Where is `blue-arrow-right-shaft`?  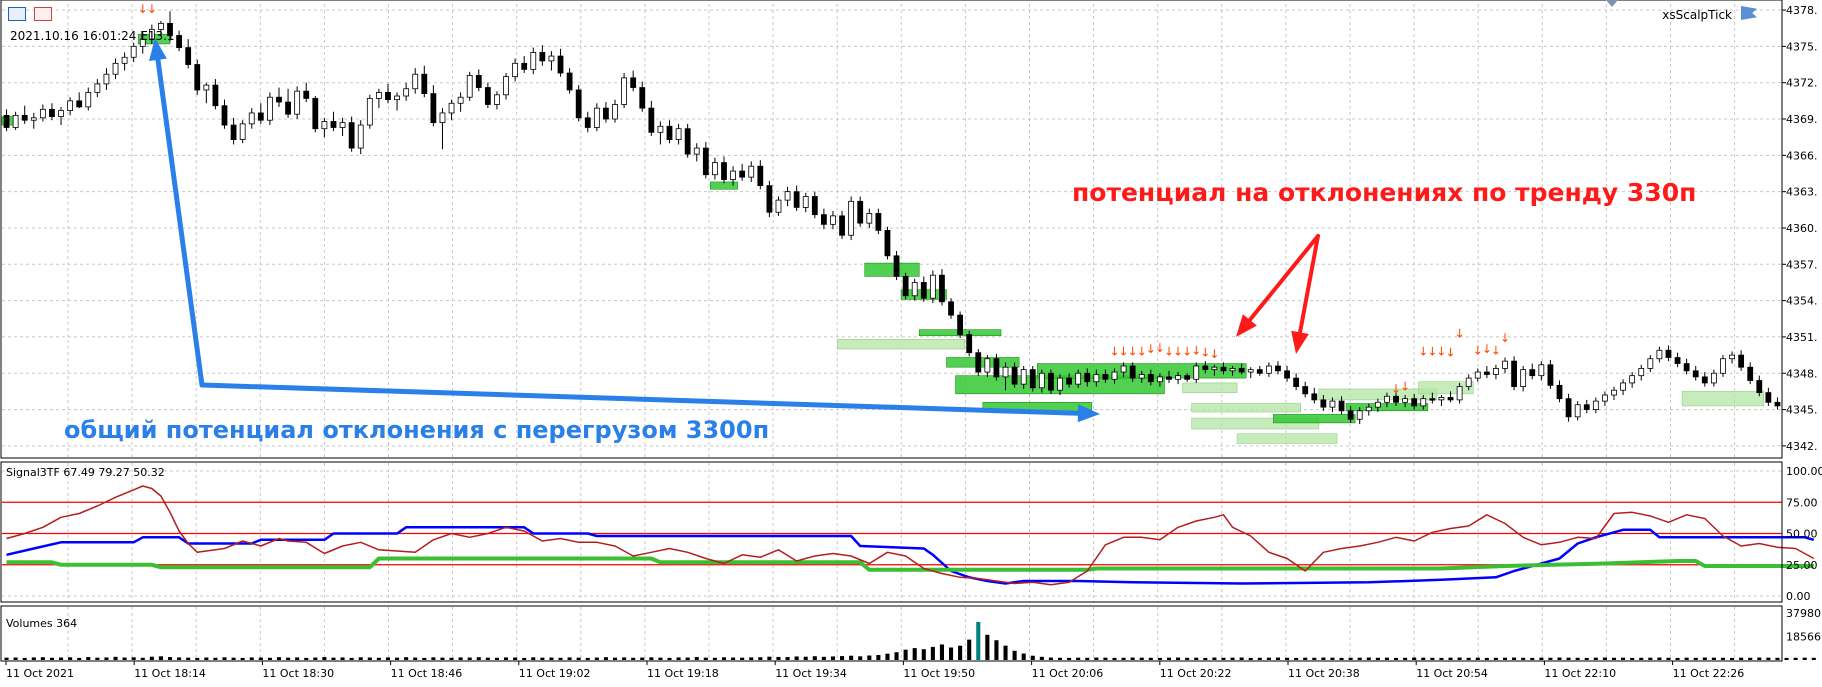
blue-arrow-right-shaft is located at coordinates (640, 399).